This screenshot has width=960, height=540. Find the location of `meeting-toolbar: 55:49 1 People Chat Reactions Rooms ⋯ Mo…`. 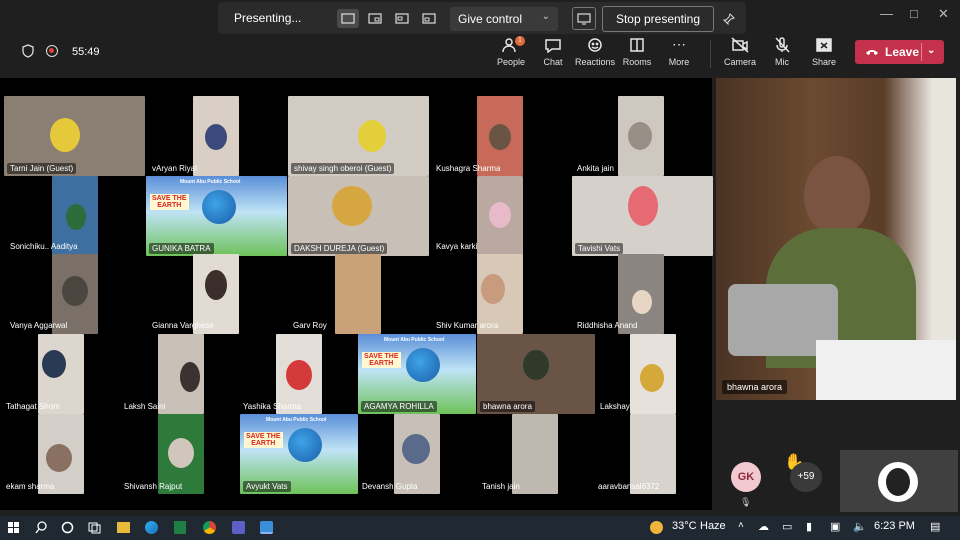

meeting-toolbar: 55:49 1 People Chat Reactions Rooms ⋯ Mo… is located at coordinates (480, 55).